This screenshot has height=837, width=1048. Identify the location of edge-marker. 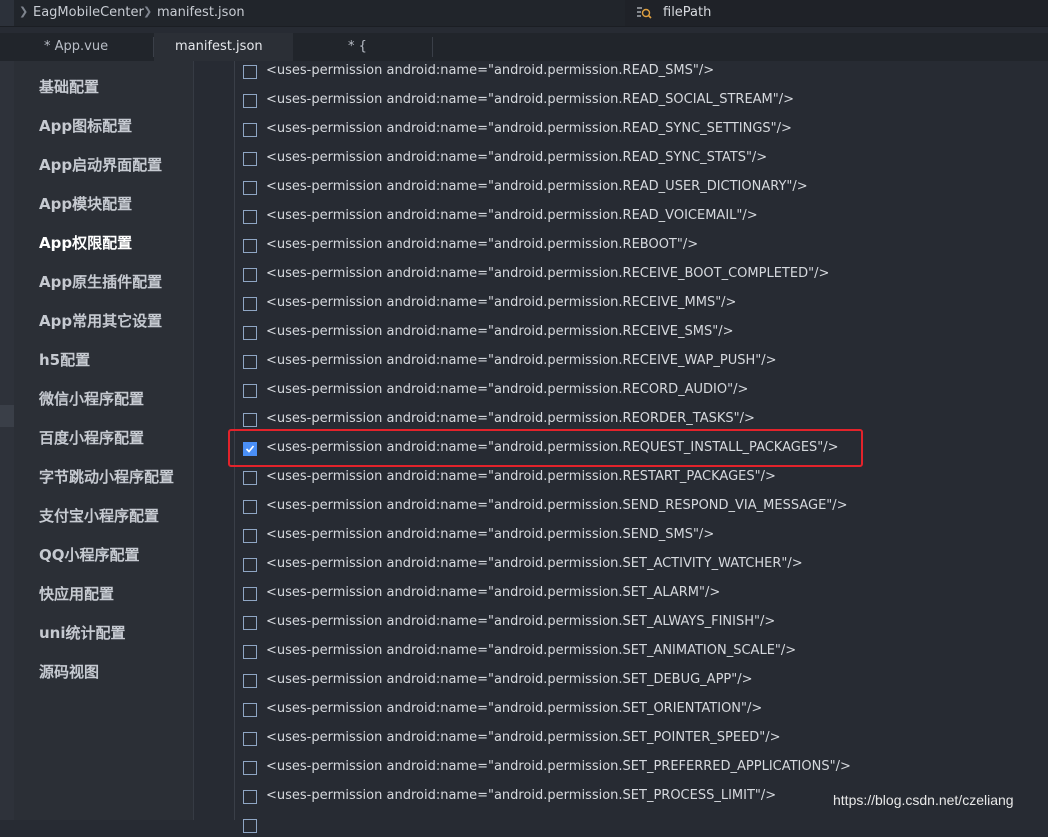
(7, 416).